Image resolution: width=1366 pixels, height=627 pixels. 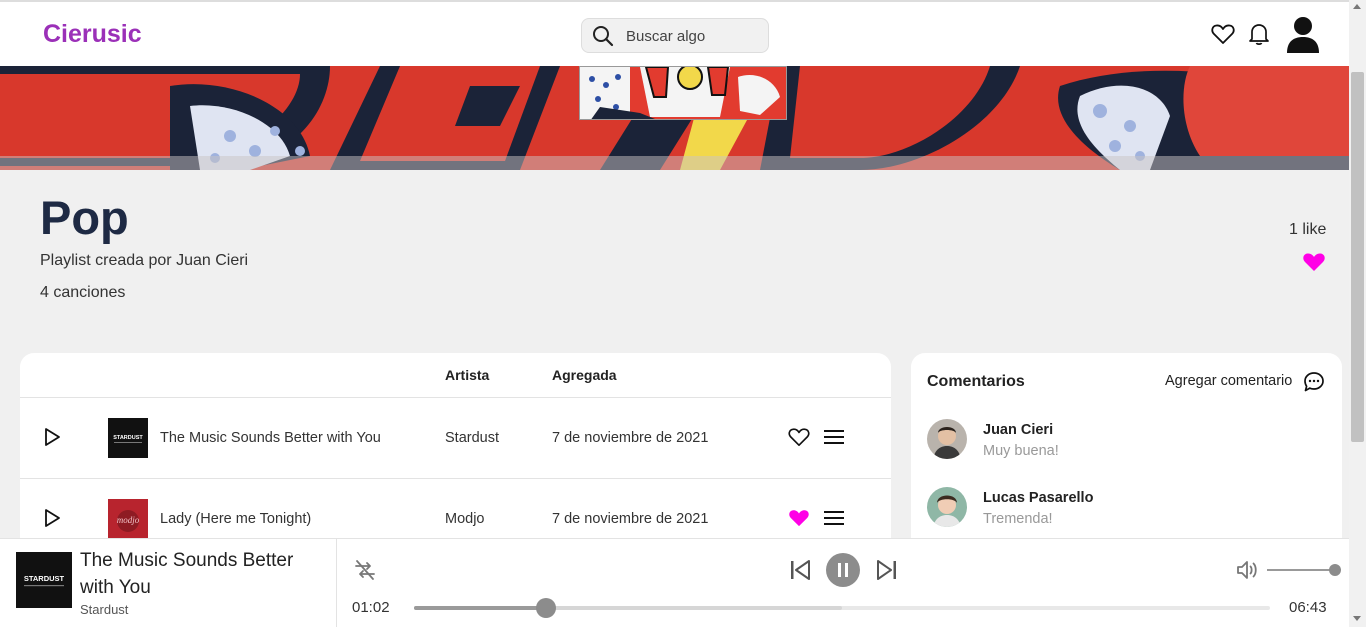 I want to click on progress-handle, so click(x=545, y=608).